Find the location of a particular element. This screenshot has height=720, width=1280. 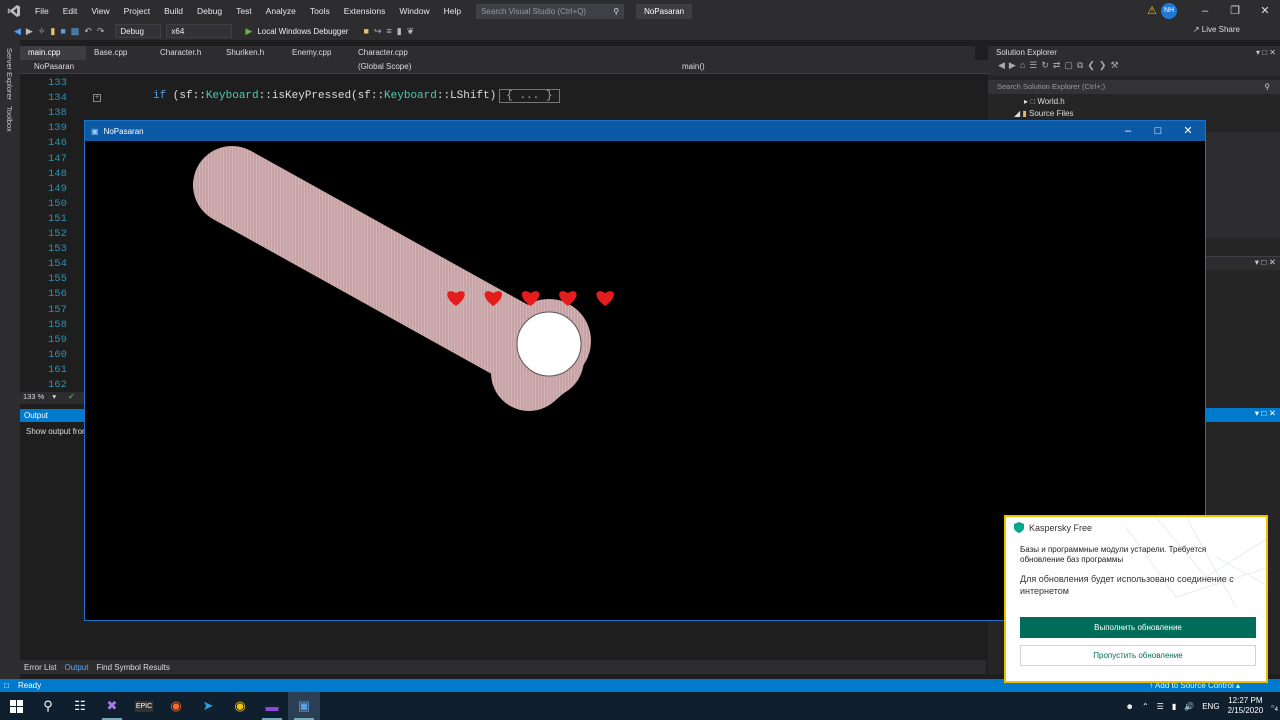

open-folder-icon: ▮ is located at coordinates (52, 31).